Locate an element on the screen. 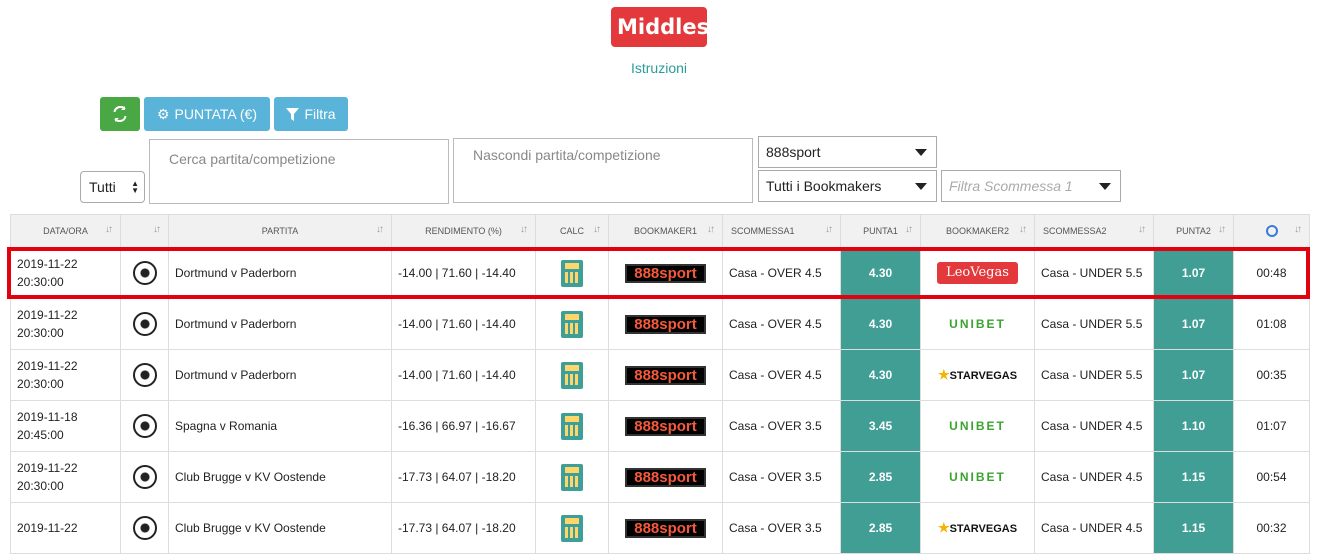  cell-match: Spagna v Romania is located at coordinates (280, 426).